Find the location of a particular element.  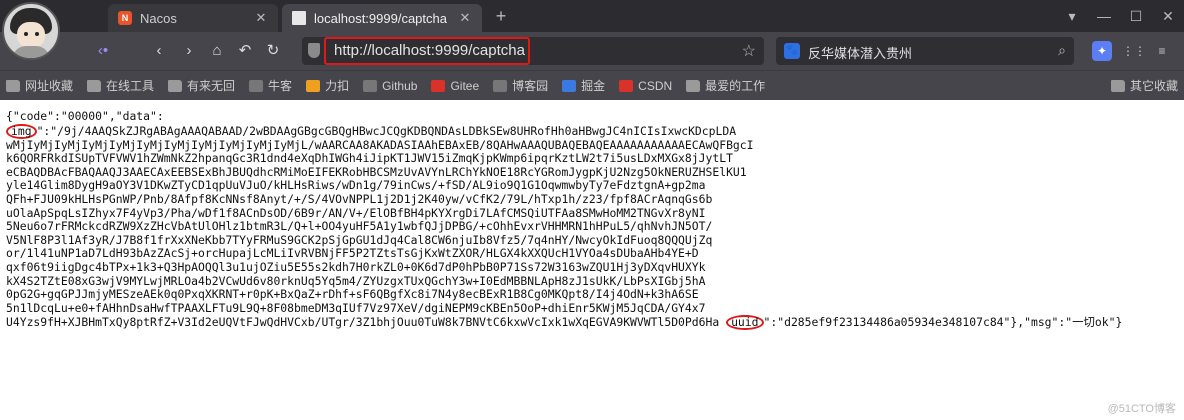

search-text: 反华媒体潜入贵州 is located at coordinates (860, 52).